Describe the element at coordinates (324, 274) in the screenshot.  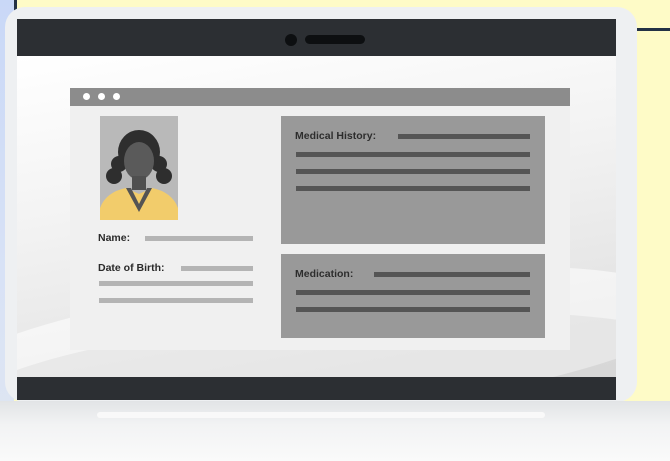
I see `medication-title: Medication:` at that location.